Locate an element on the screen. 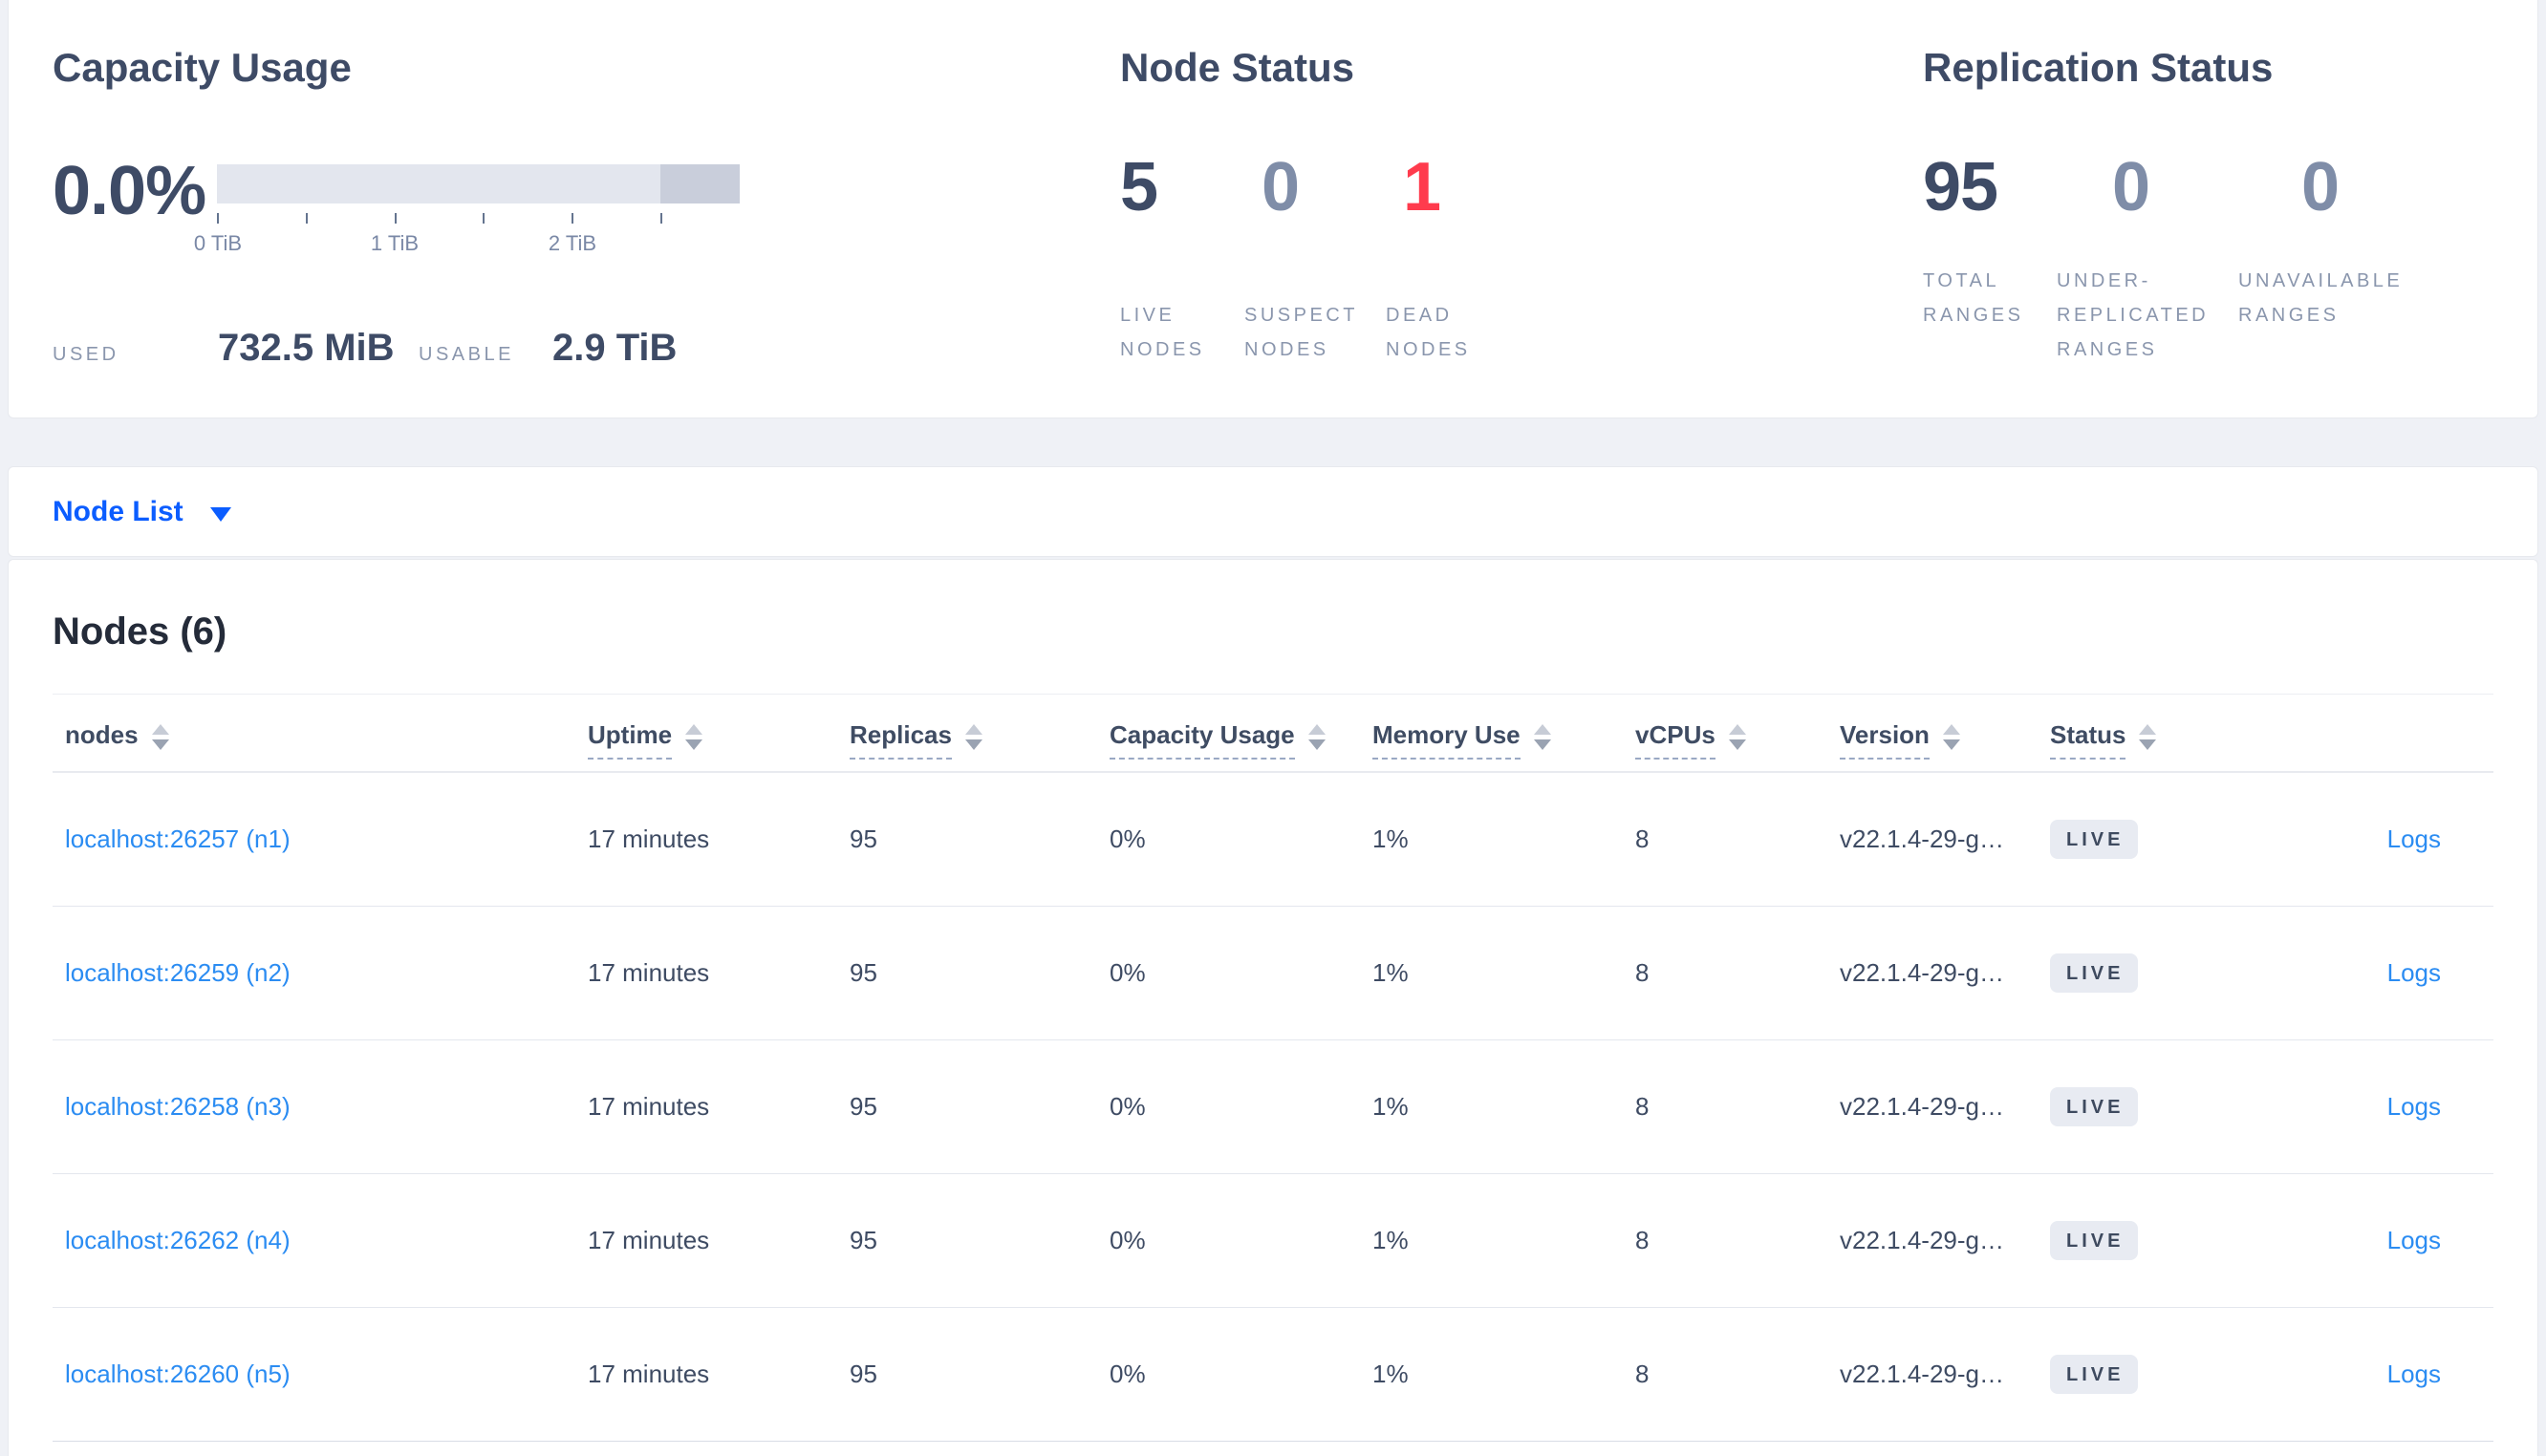 Image resolution: width=2546 pixels, height=1456 pixels. column-header-version: Version is located at coordinates (1945, 746).